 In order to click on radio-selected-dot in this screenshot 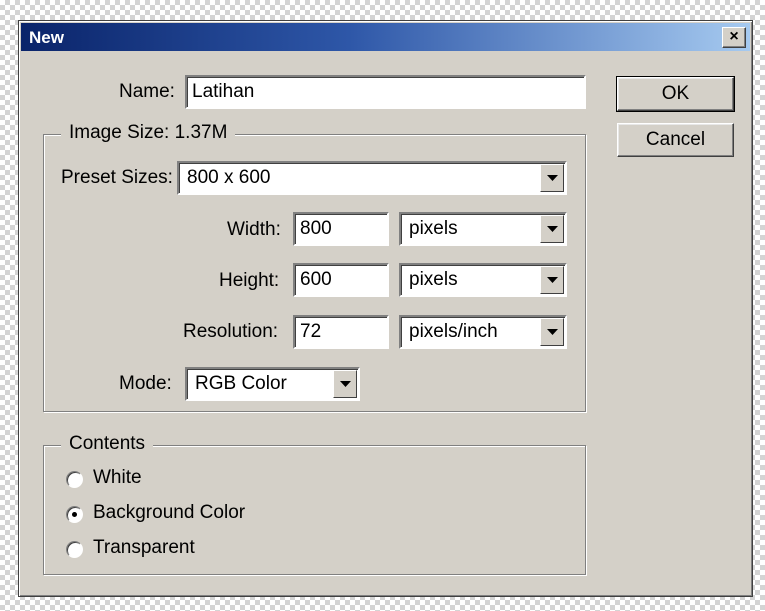, I will do `click(74, 514)`.